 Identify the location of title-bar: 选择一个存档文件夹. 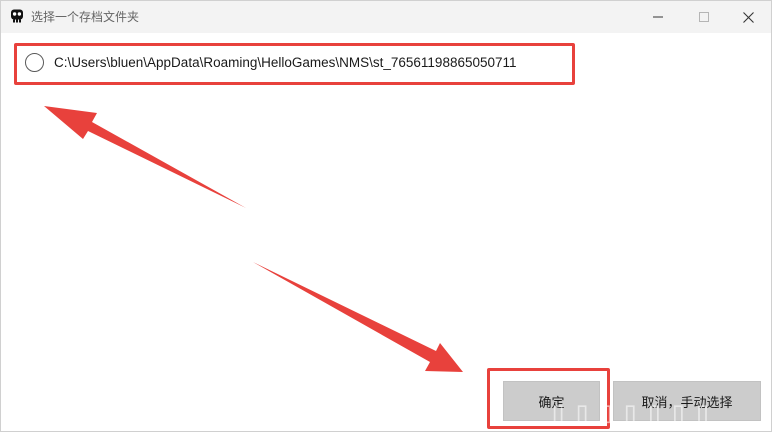
(386, 17).